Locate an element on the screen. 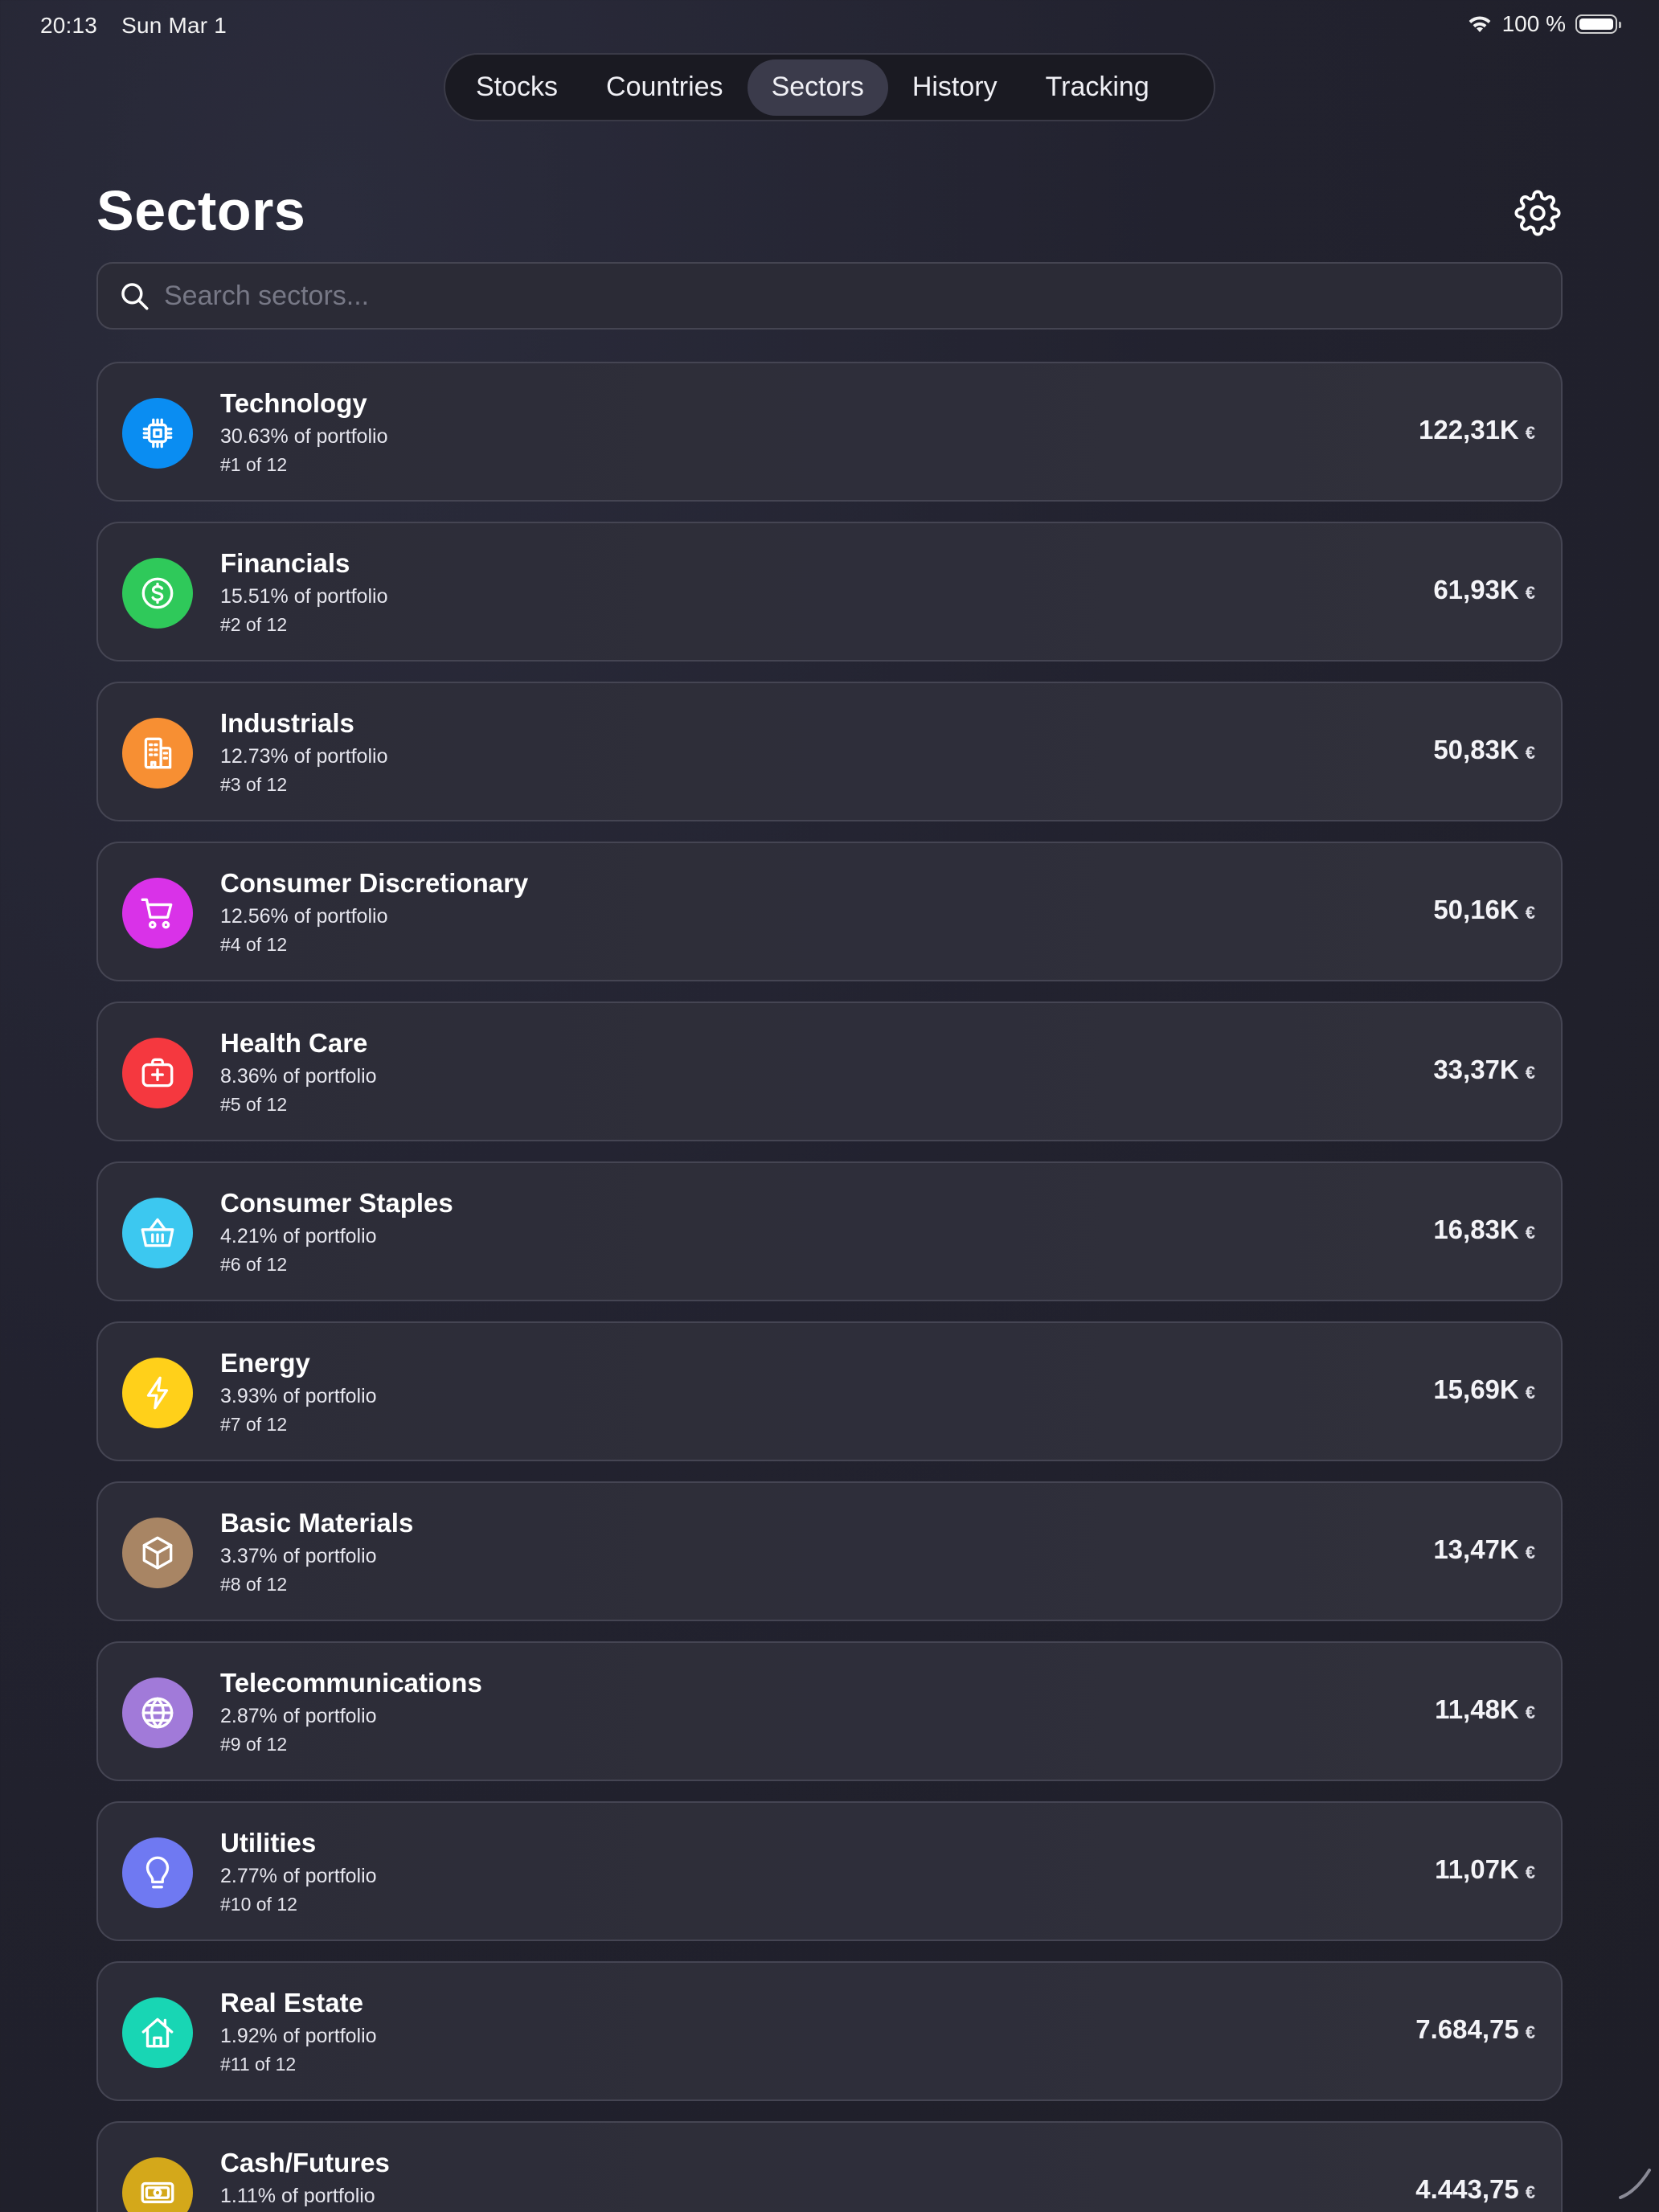 Image resolution: width=1659 pixels, height=2212 pixels. sector-percent: 2.87% of portfolio is located at coordinates (298, 1716).